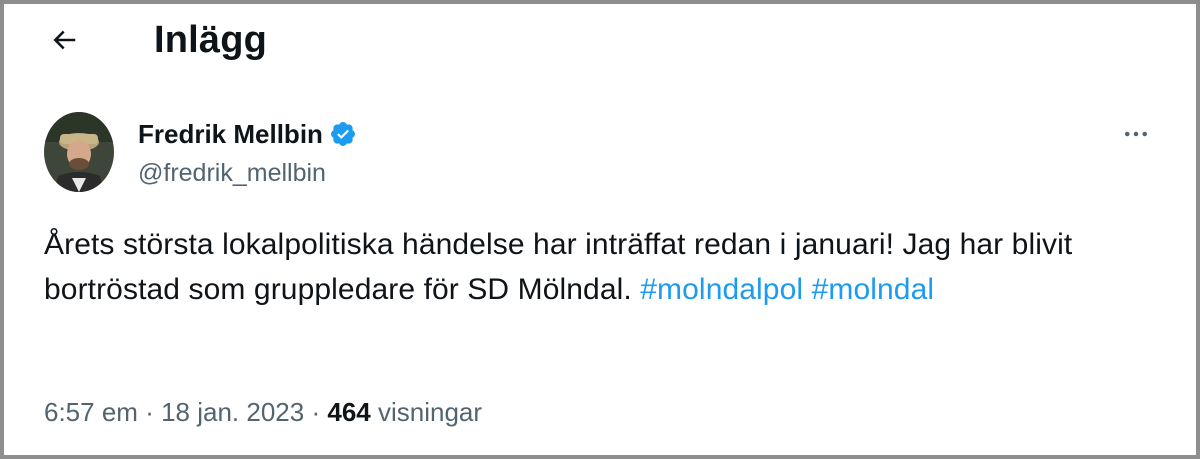  I want to click on author-block: Fredrik Mellbin @fredrik_mellbin, so click(247, 153).